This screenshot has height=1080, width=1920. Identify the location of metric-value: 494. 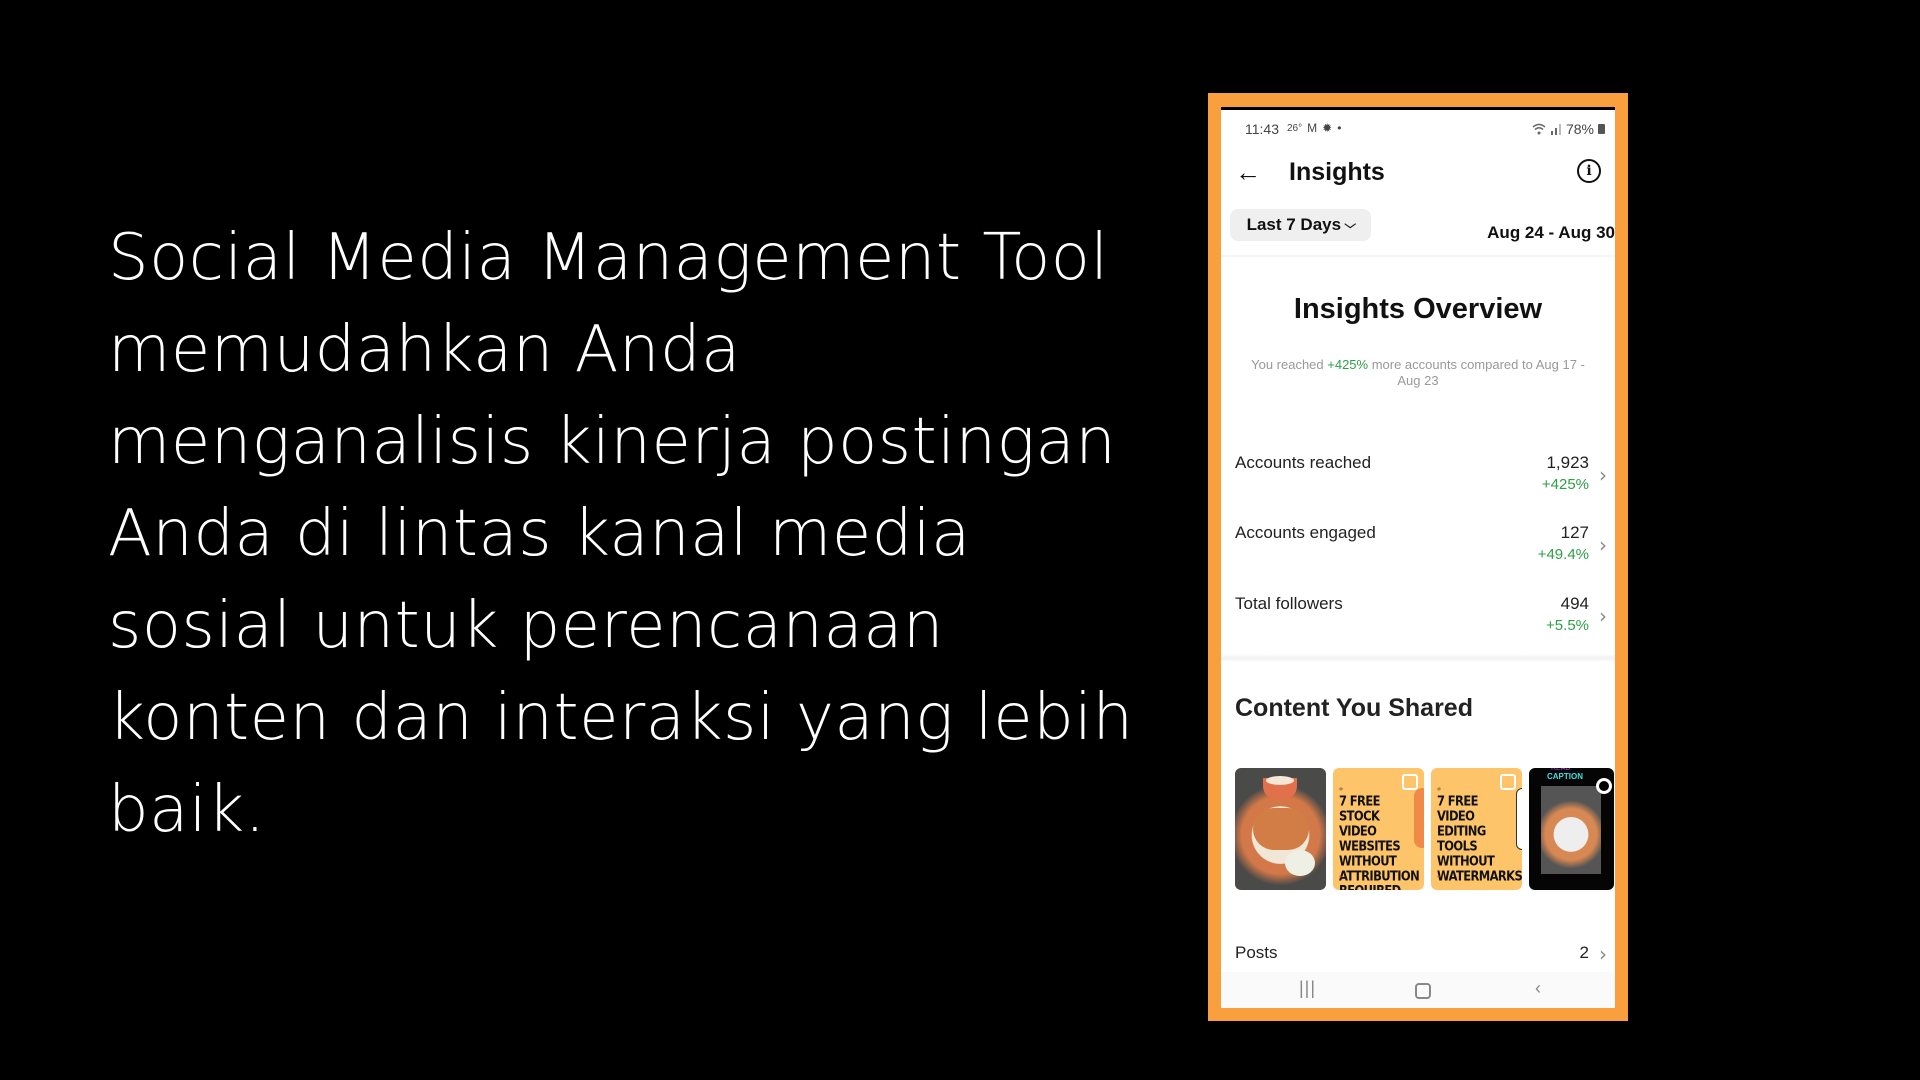
(1574, 603).